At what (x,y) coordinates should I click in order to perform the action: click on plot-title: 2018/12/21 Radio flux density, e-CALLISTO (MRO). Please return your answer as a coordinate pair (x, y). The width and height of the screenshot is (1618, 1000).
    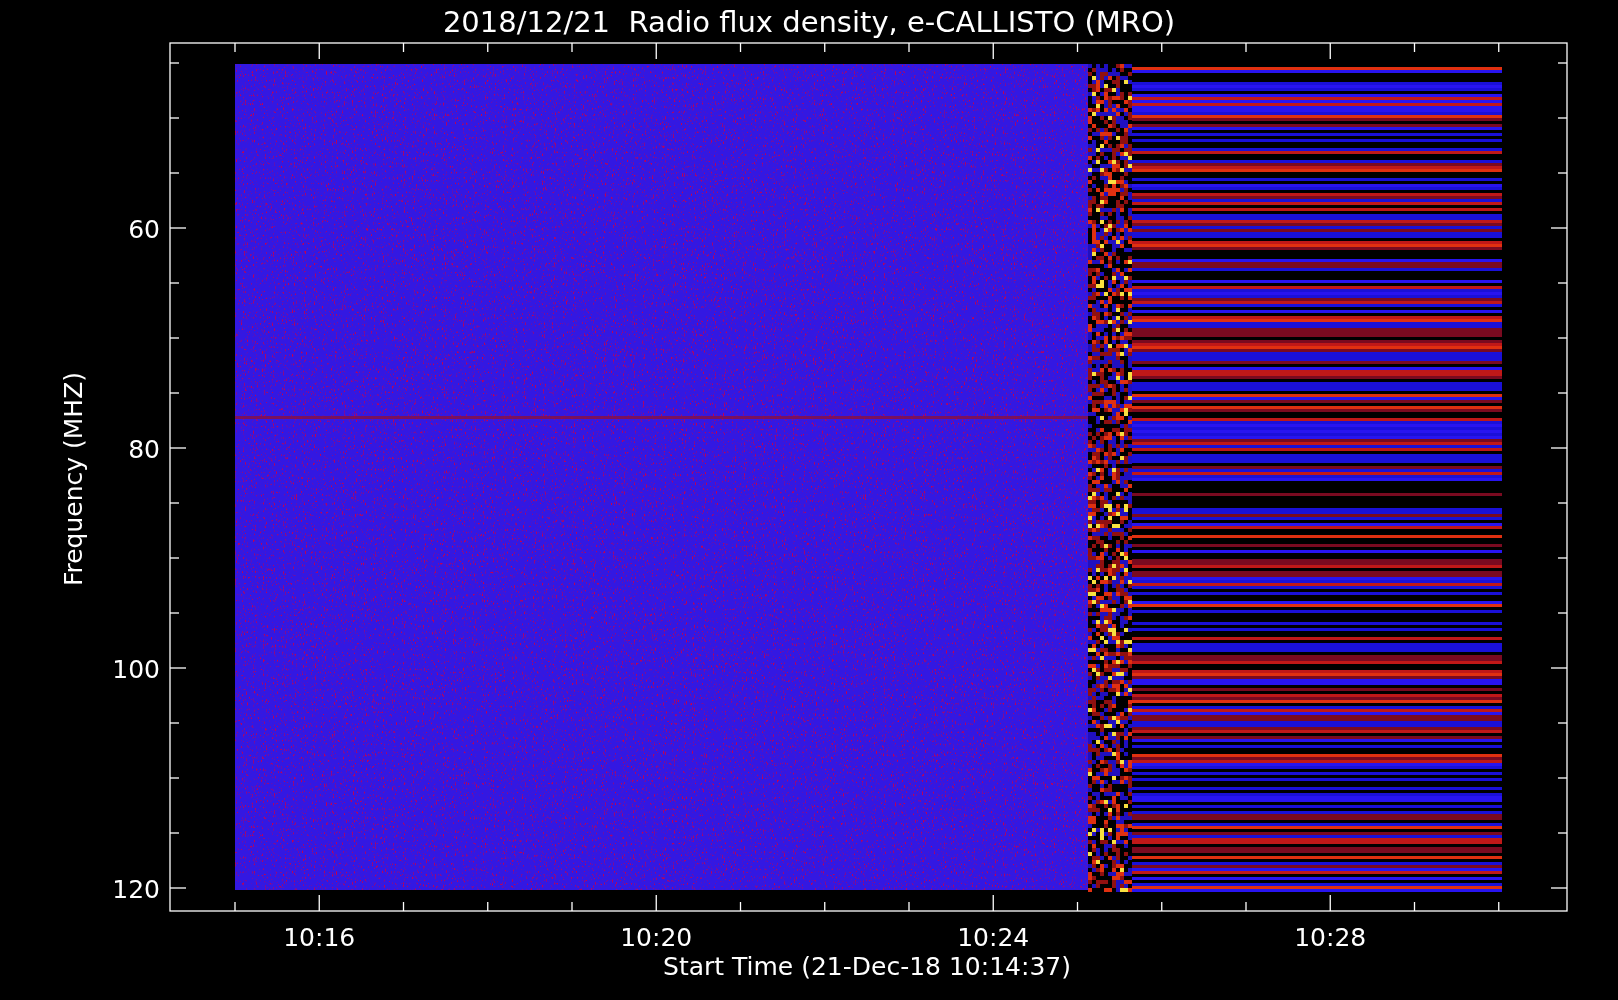
    Looking at the image, I should click on (809, 22).